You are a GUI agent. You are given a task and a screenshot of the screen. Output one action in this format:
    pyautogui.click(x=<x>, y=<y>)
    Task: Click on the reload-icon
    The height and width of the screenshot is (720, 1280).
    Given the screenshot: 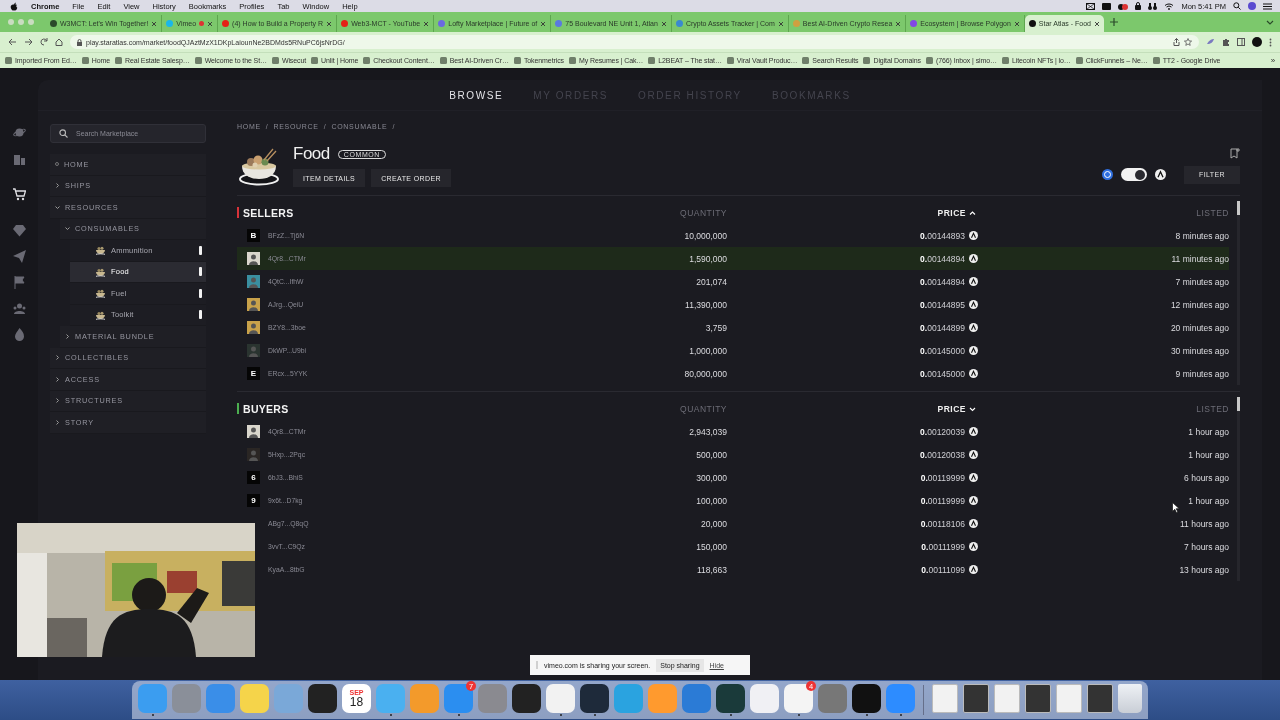 What is the action you would take?
    pyautogui.click(x=44, y=42)
    